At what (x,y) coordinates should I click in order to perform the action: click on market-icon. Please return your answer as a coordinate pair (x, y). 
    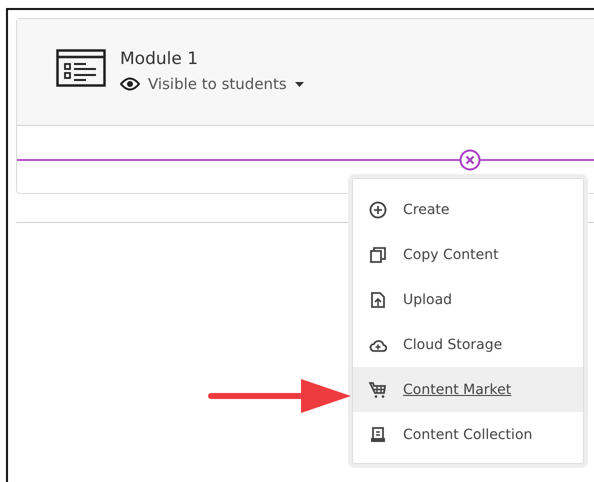
    Looking at the image, I should click on (378, 389).